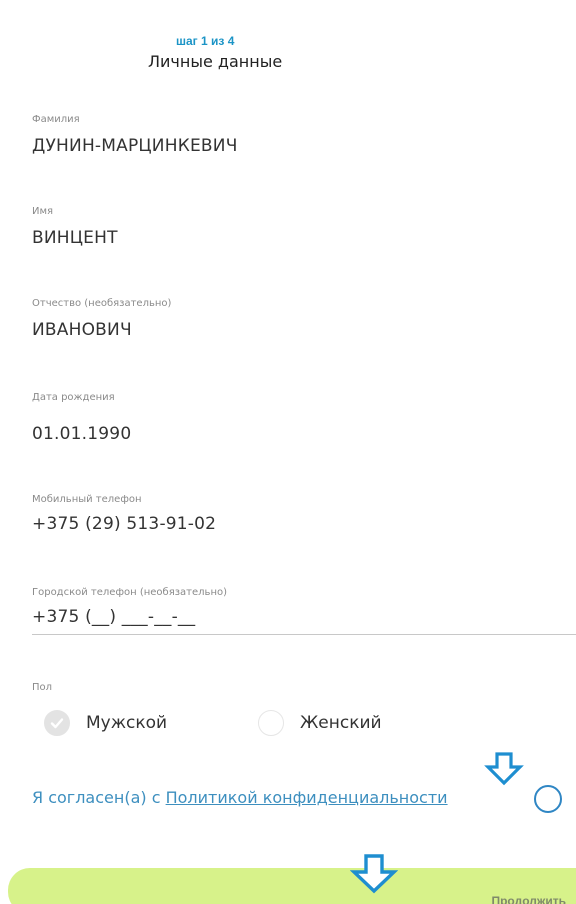 The image size is (576, 904). I want to click on last-name-label: Фамилия, so click(56, 119).